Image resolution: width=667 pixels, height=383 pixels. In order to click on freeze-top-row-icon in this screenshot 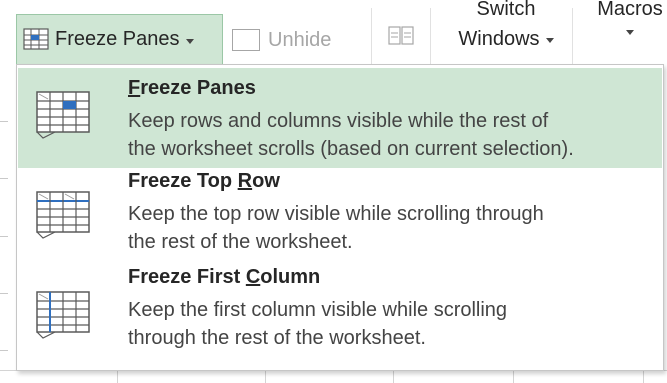, I will do `click(64, 214)`.